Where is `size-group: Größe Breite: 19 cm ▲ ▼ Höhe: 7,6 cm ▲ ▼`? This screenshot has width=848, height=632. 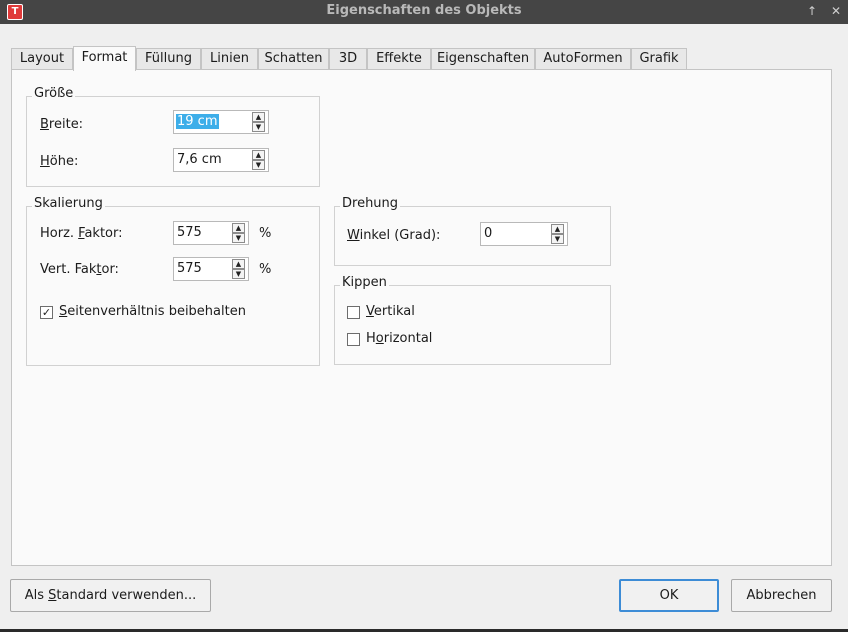 size-group: Größe Breite: 19 cm ▲ ▼ Höhe: 7,6 cm ▲ ▼ is located at coordinates (173, 136).